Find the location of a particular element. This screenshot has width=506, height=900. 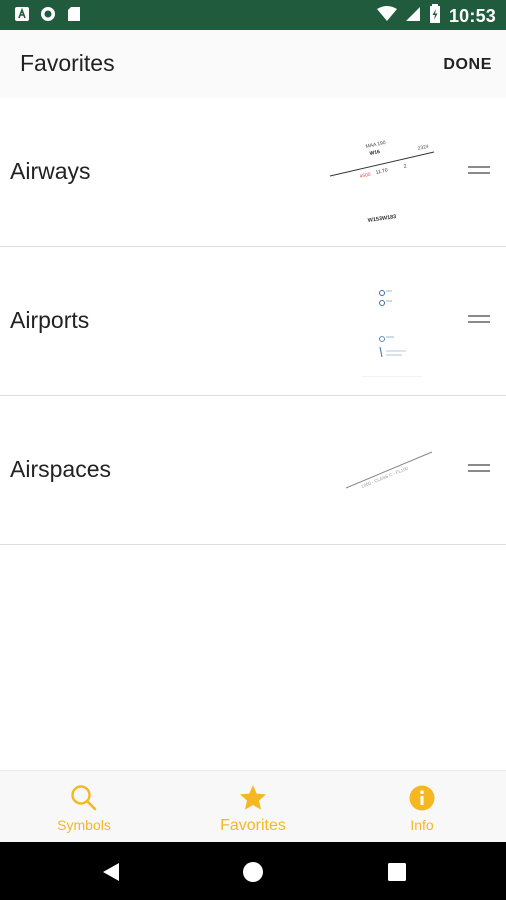

svg-text: W153W183 is located at coordinates (381, 219).